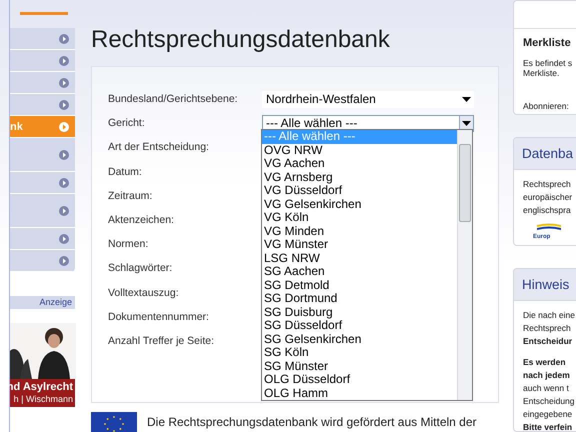 This screenshot has width=576, height=432. I want to click on field-label: Aktenzeichen:, so click(141, 220).